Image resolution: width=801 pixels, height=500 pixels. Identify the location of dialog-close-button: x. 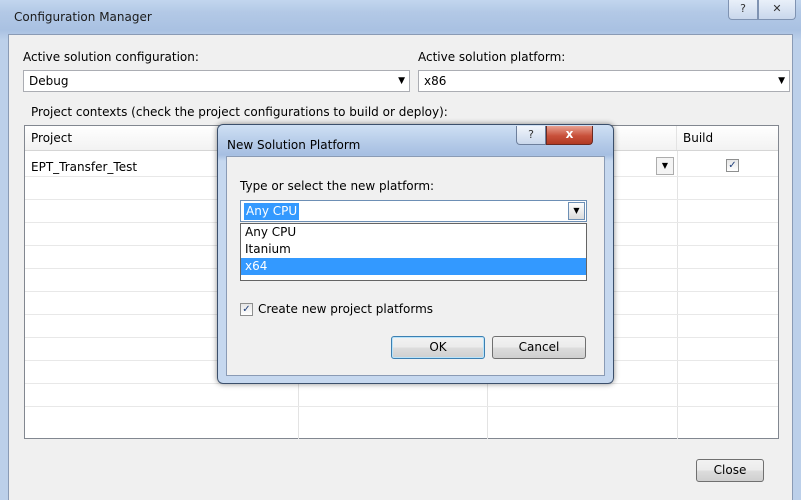
(569, 135).